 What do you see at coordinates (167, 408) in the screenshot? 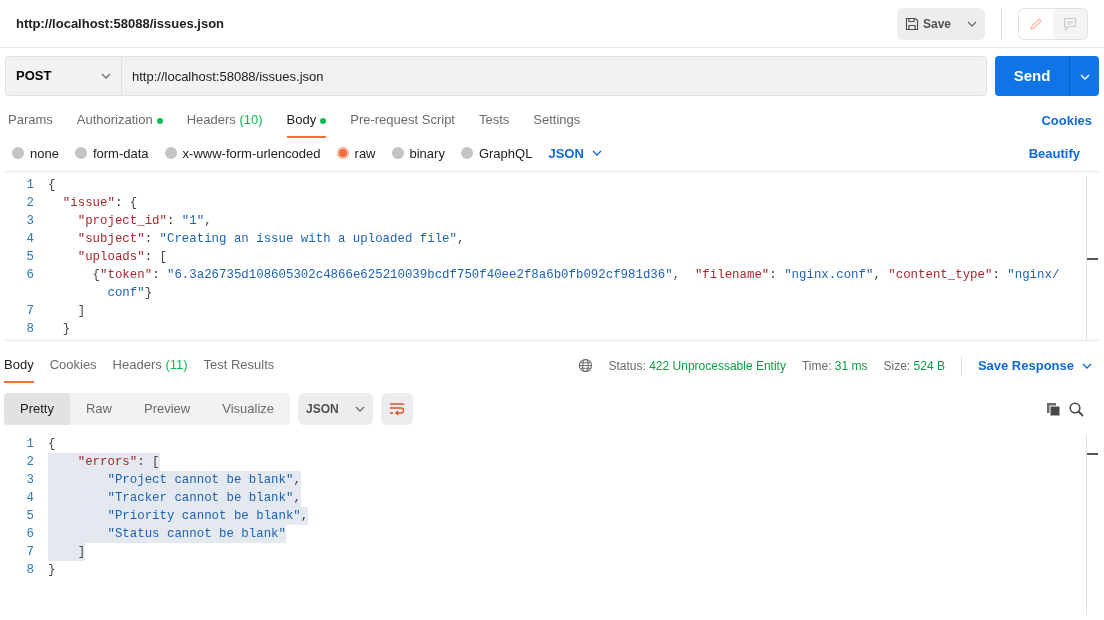
I see `view-mode-tab: Preview` at bounding box center [167, 408].